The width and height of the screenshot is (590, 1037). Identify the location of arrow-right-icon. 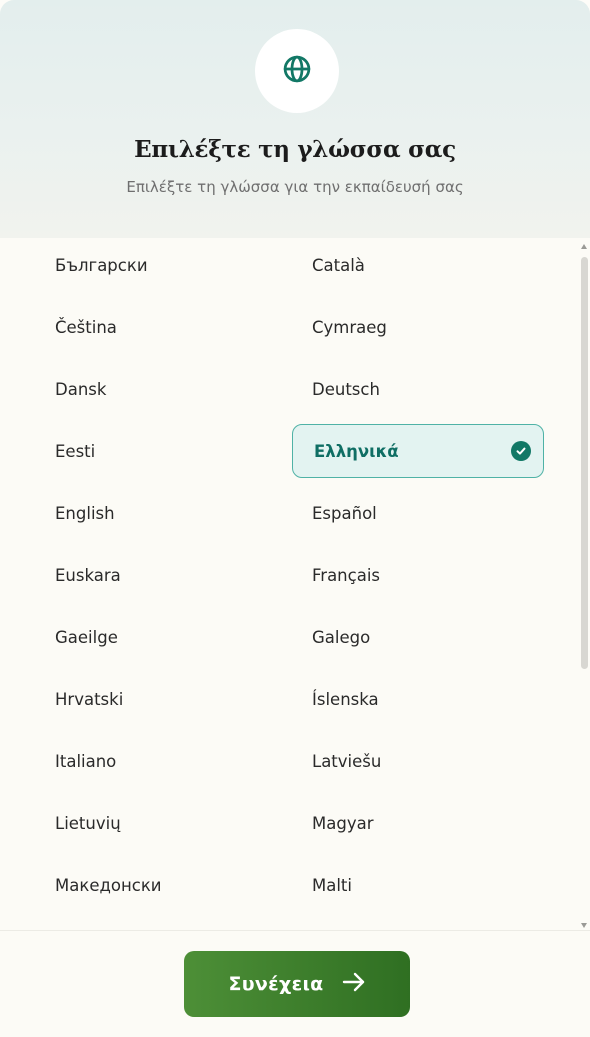
(354, 984).